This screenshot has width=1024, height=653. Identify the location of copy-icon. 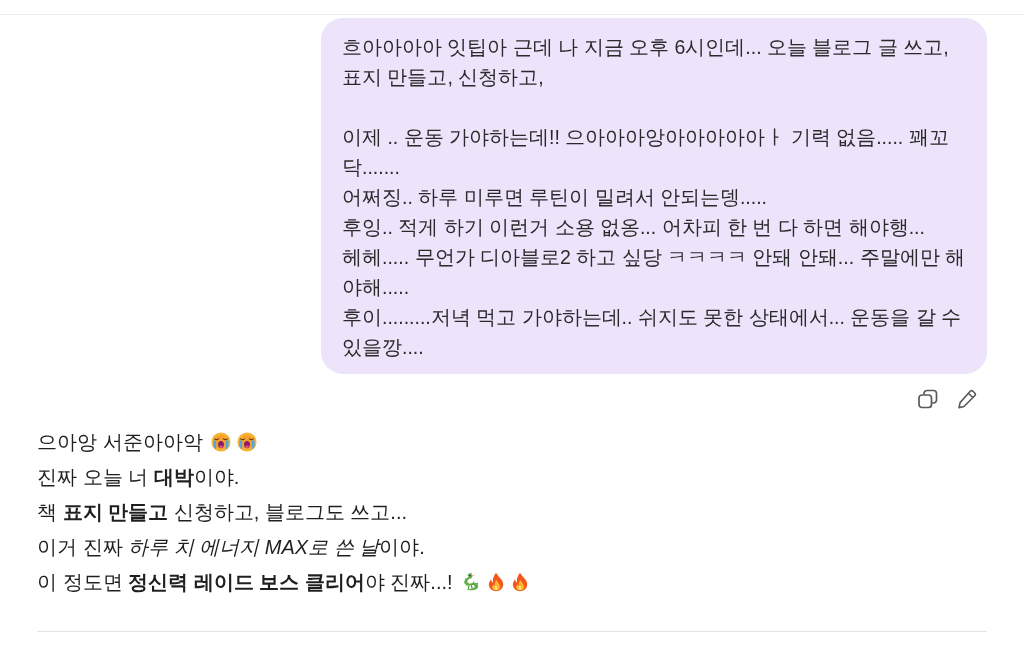
(928, 399).